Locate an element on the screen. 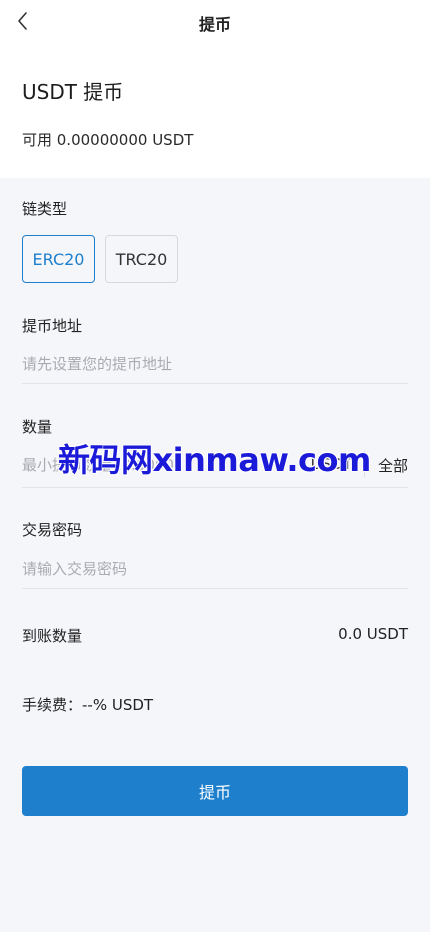 The image size is (430, 932). nav-bar: 提币 is located at coordinates (215, 22).